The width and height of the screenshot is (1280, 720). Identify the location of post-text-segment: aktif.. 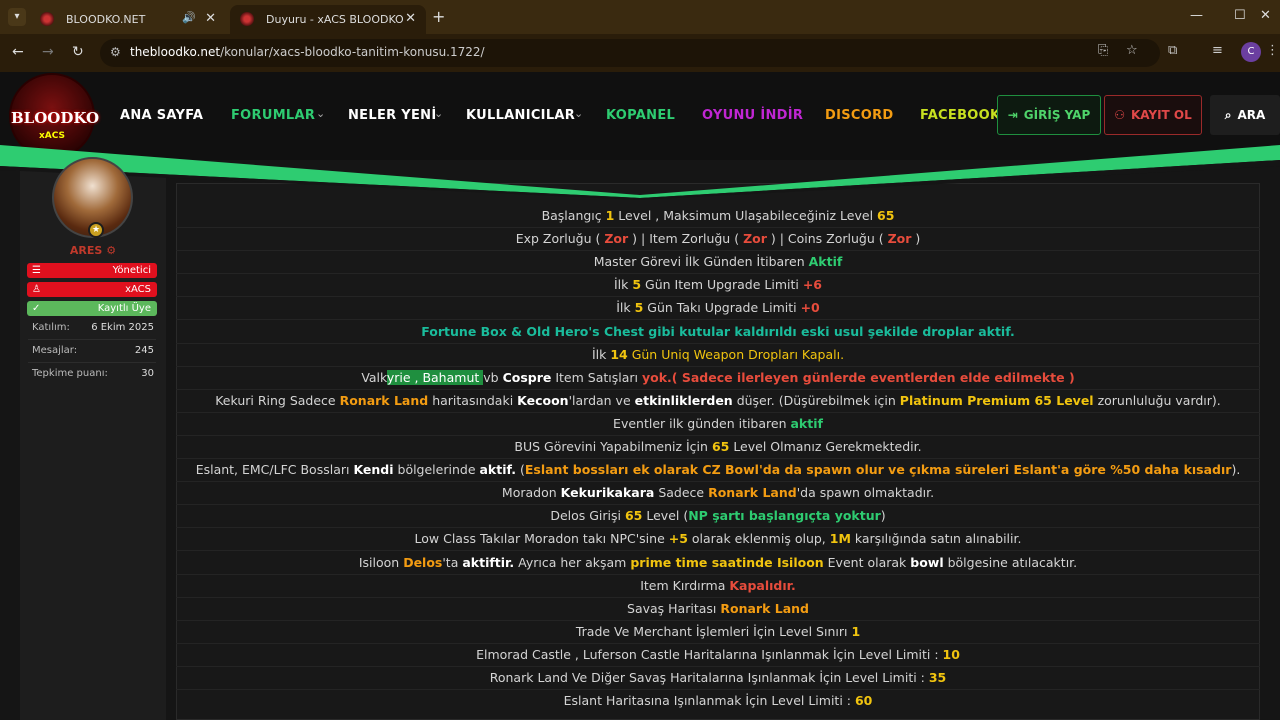
(497, 470).